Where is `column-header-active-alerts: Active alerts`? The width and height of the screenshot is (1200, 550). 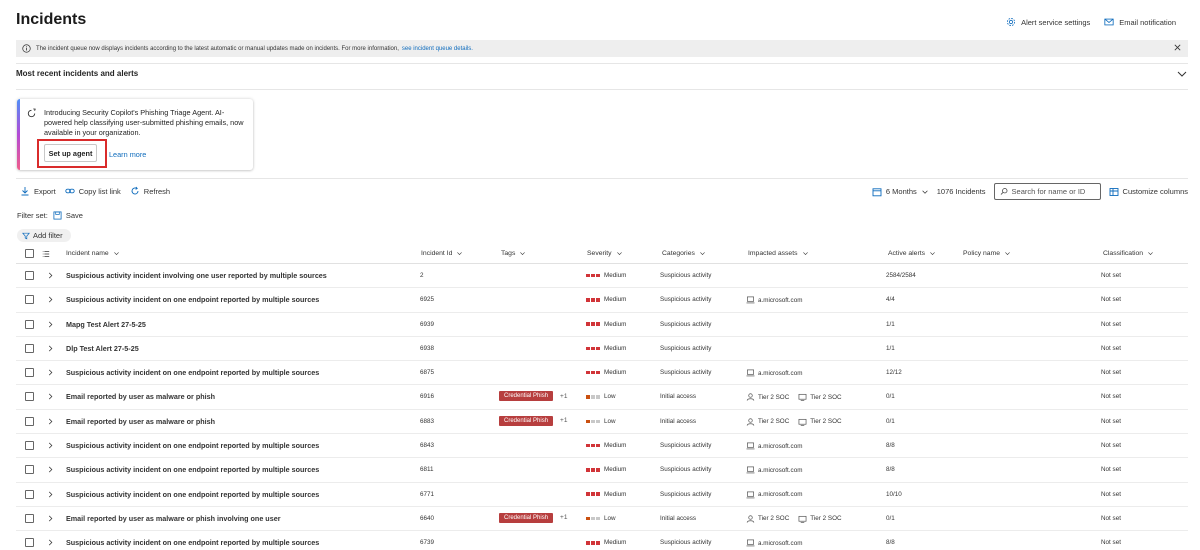
column-header-active-alerts: Active alerts is located at coordinates (912, 253).